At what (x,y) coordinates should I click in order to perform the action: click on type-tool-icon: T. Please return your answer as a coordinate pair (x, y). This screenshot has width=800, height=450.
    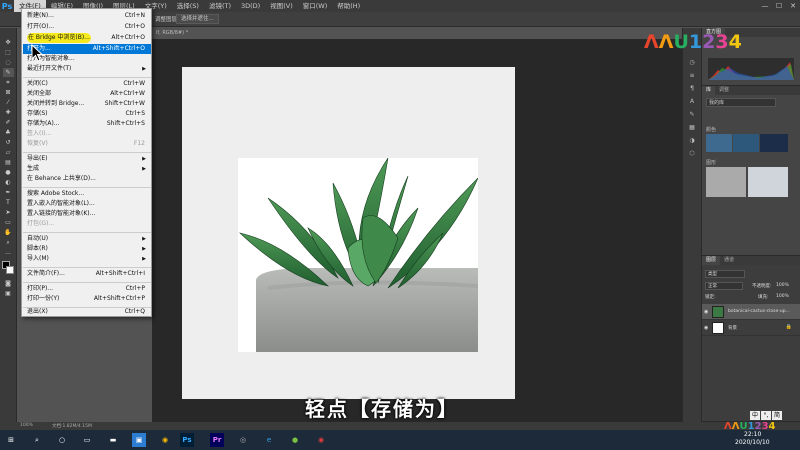
    Looking at the image, I should click on (8, 202).